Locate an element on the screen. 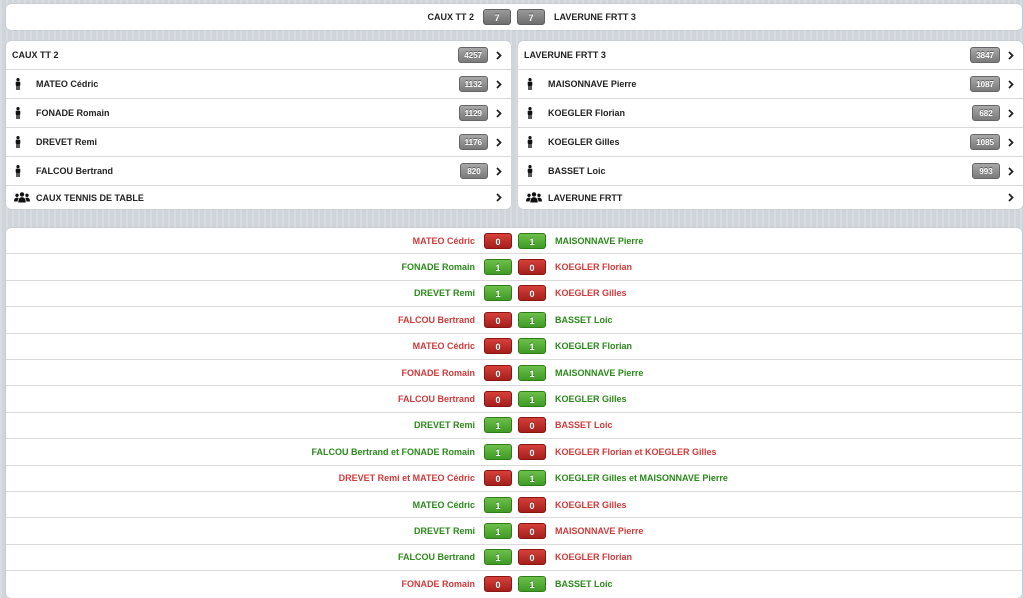  home-player-name: FALCOU Bertrand is located at coordinates (436, 319).